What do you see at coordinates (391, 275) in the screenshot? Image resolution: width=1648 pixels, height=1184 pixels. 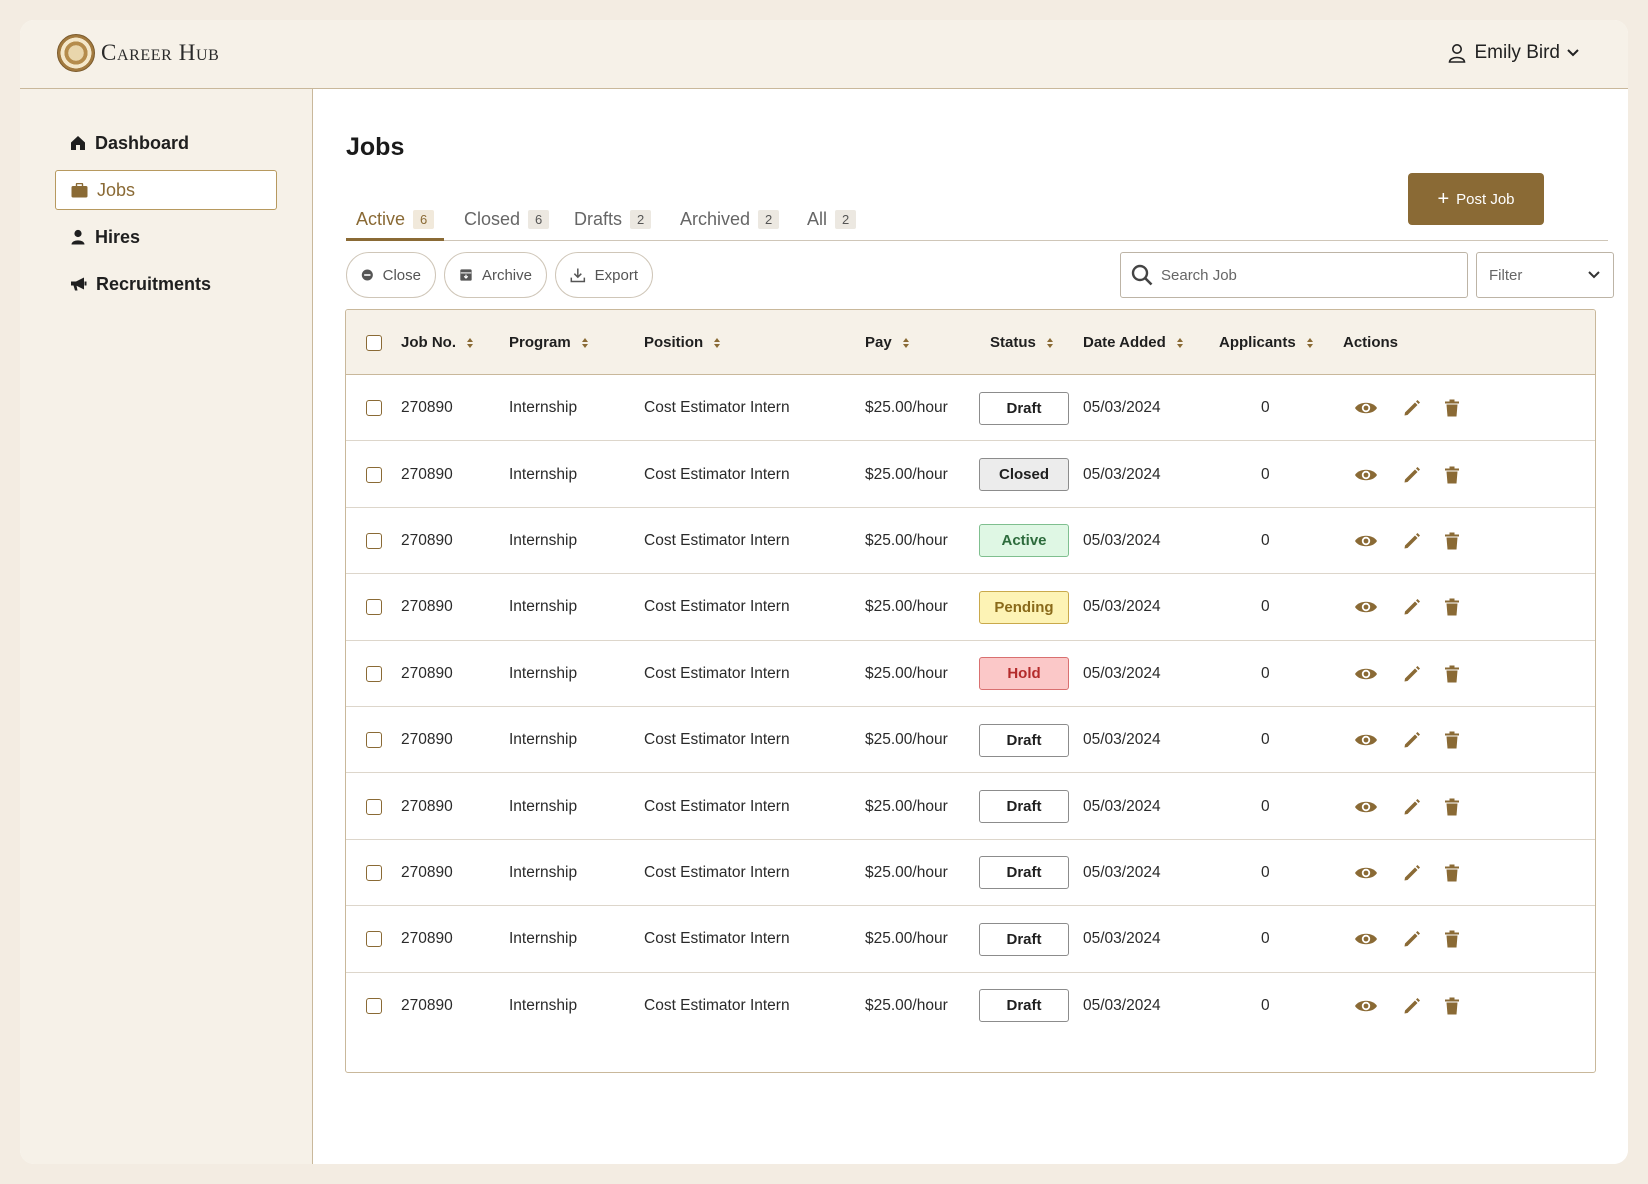 I see `close-button: Close` at bounding box center [391, 275].